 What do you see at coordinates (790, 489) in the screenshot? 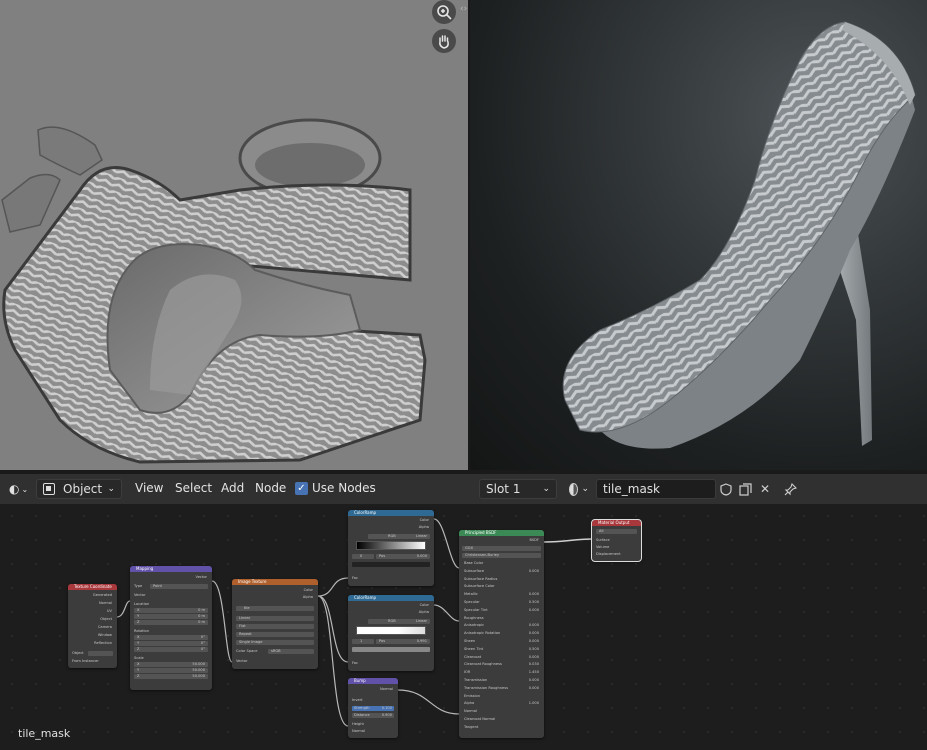
I see `pin-icon` at bounding box center [790, 489].